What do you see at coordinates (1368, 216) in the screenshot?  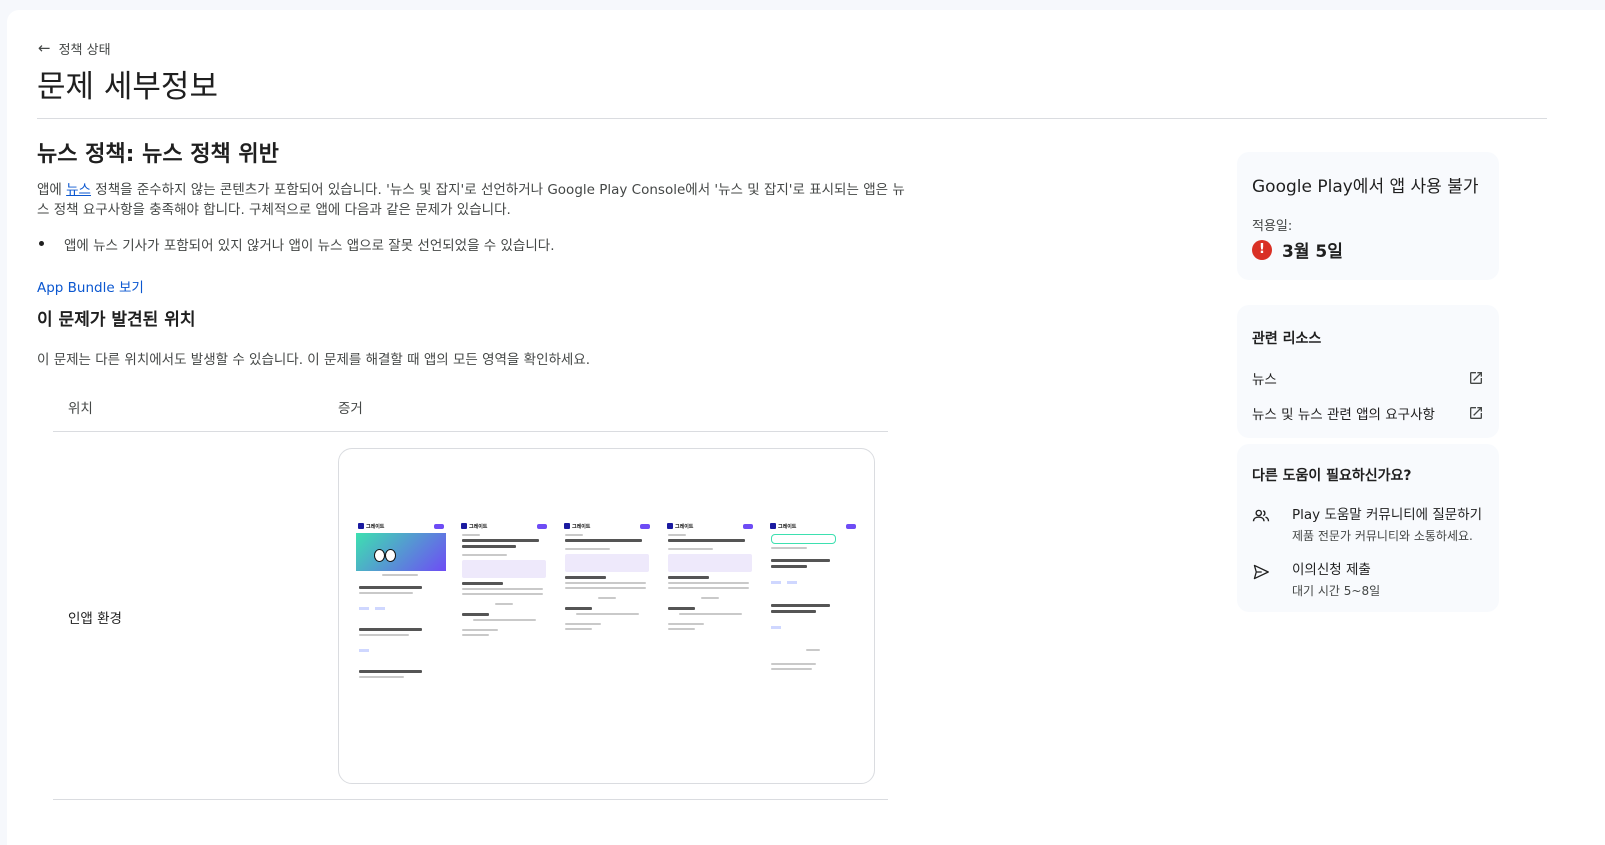 I see `status-card: Google Play에서 앱 사용 불가 적용일: ! 3월 5일` at bounding box center [1368, 216].